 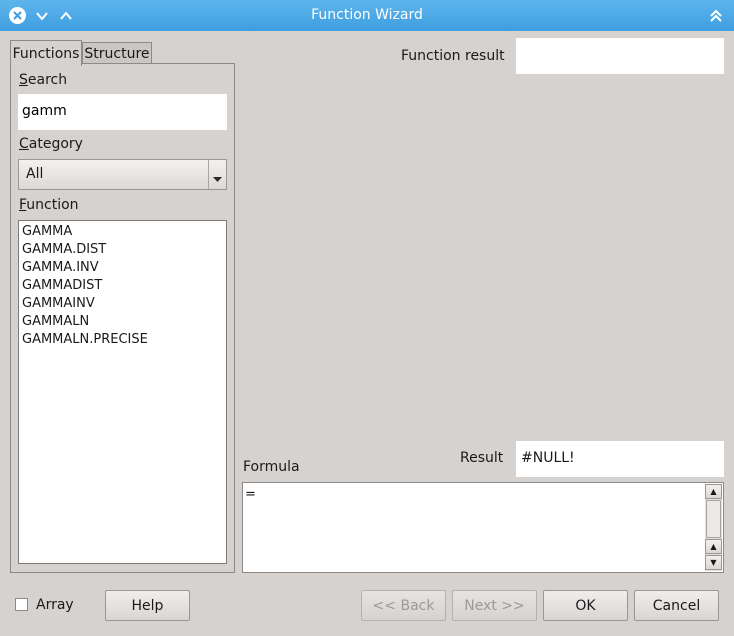 I want to click on function-label-text: Function, so click(x=49, y=205).